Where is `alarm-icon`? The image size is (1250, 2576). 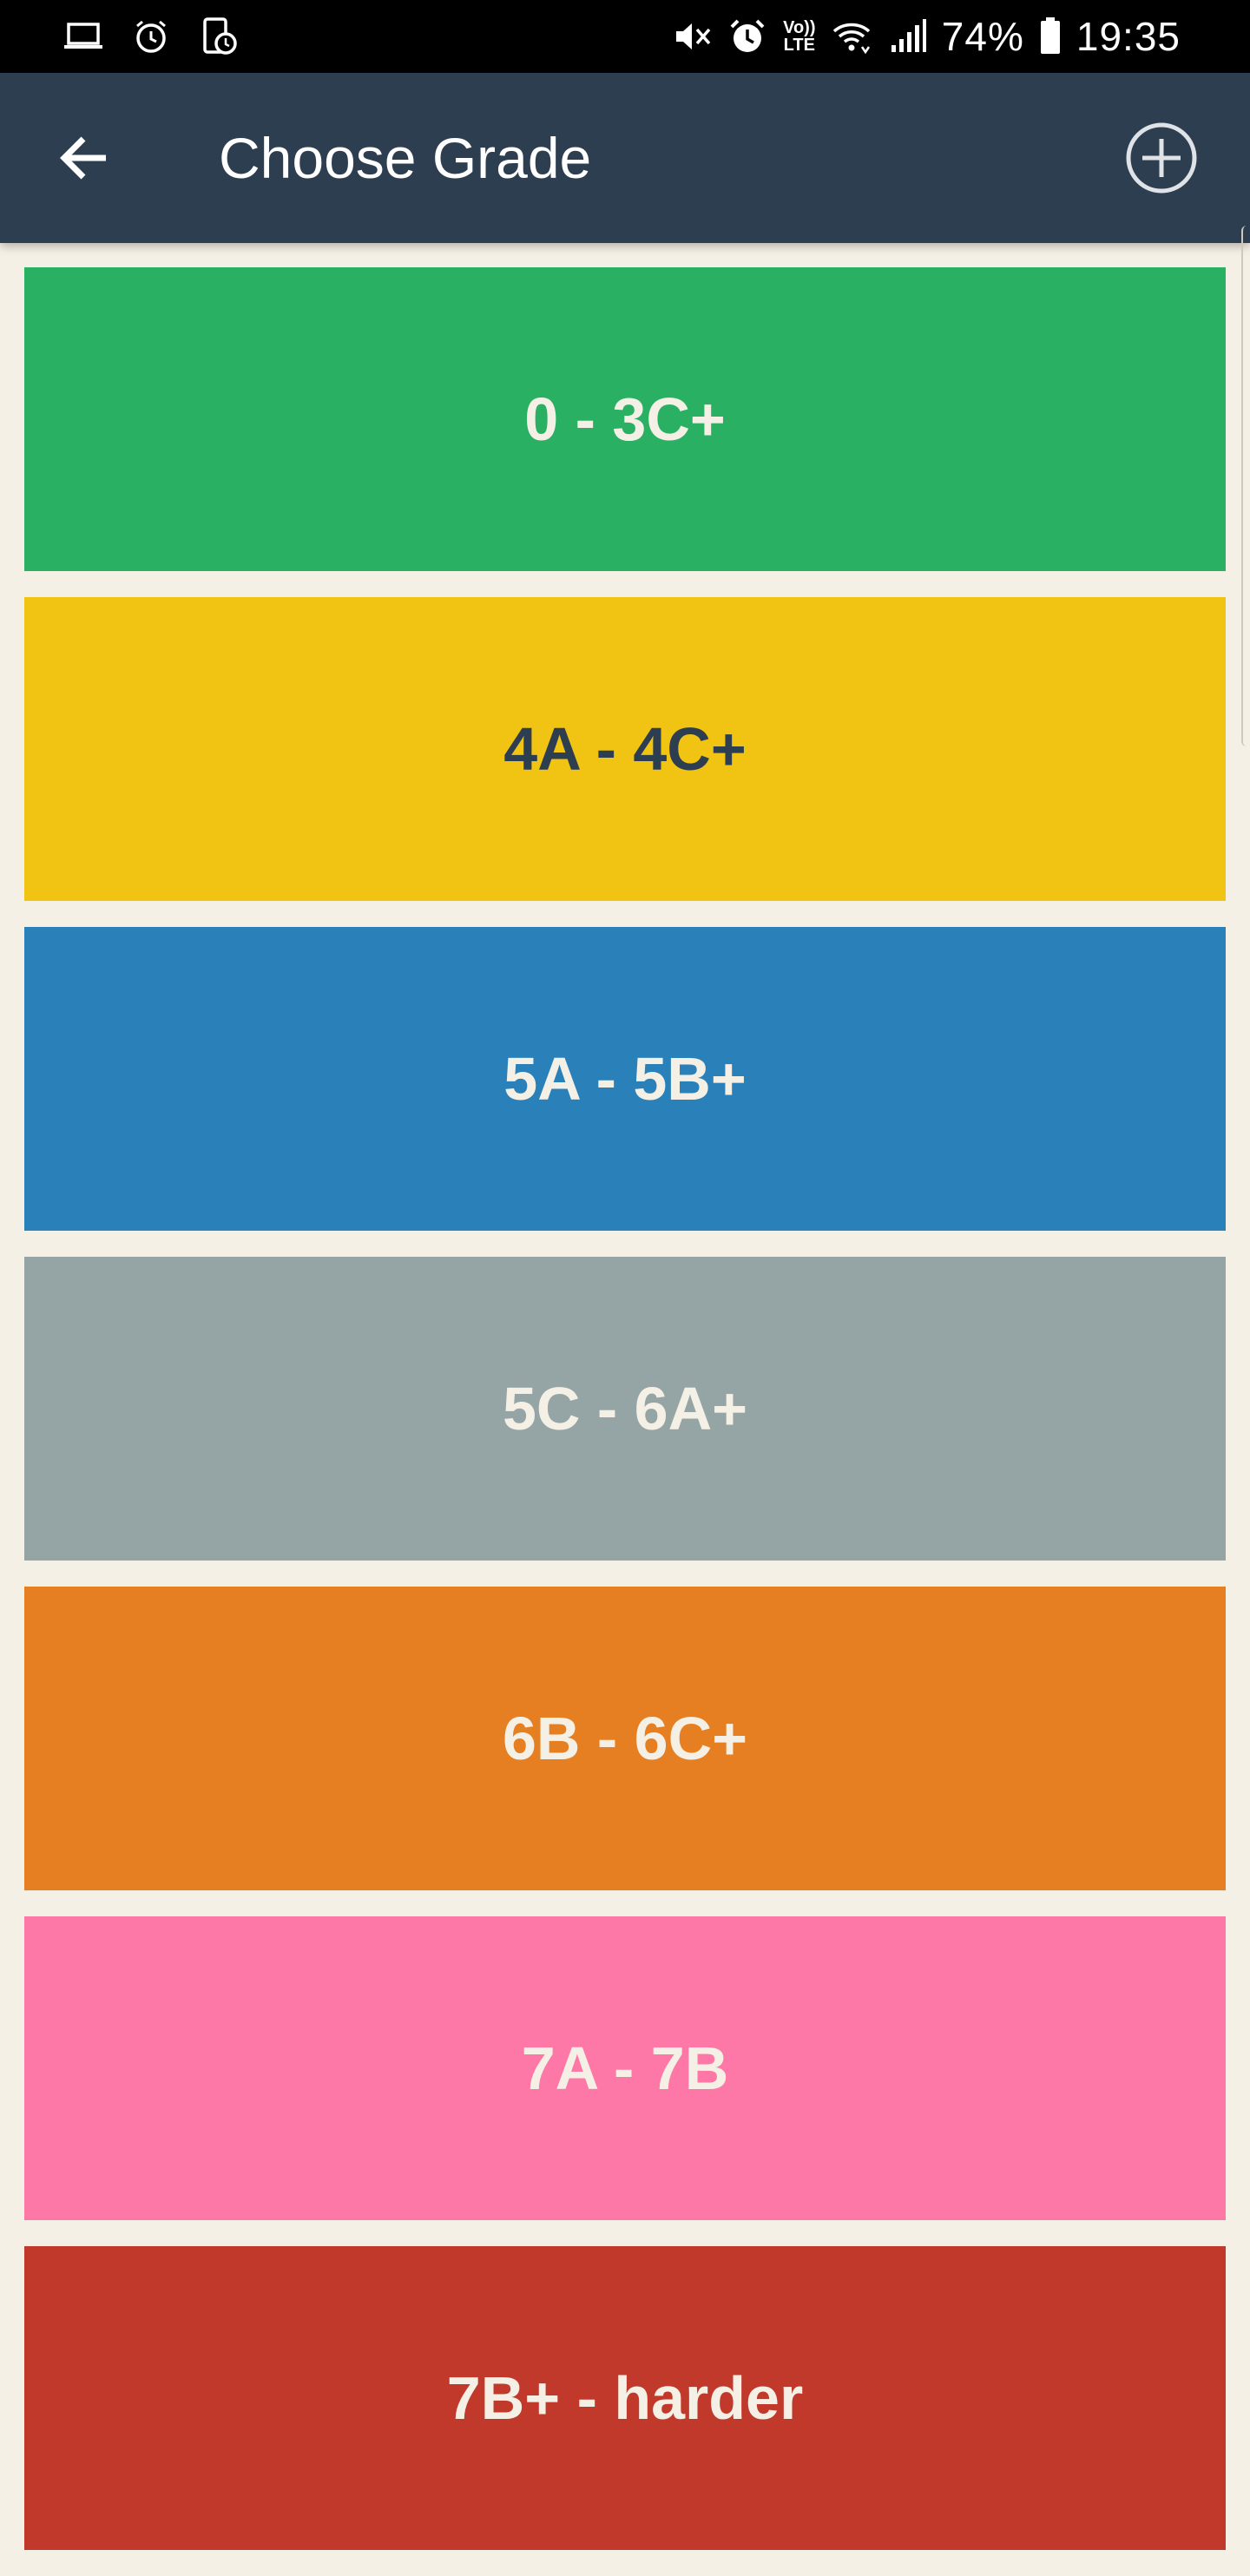 alarm-icon is located at coordinates (747, 36).